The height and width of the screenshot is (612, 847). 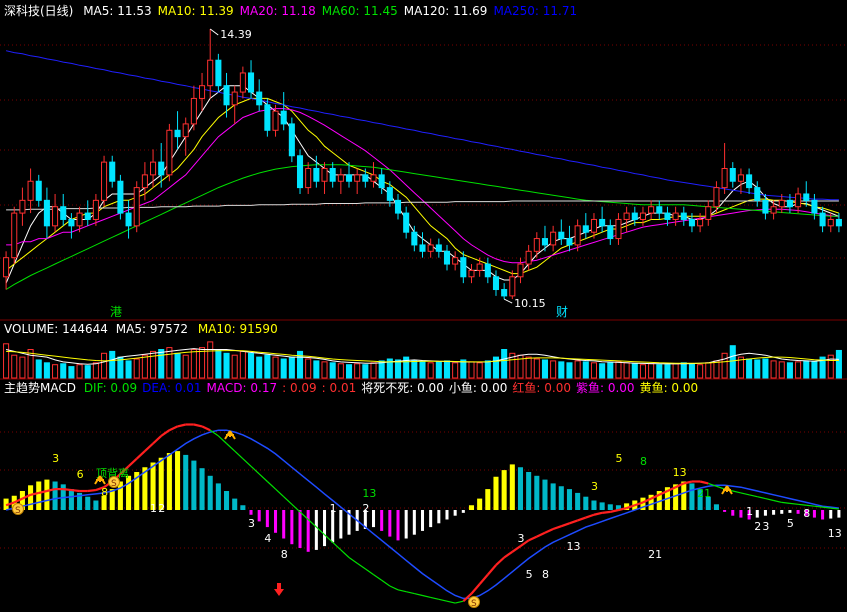 What do you see at coordinates (541, 388) in the screenshot?
I see `macd-legend-item: 红鱼: 0.00` at bounding box center [541, 388].